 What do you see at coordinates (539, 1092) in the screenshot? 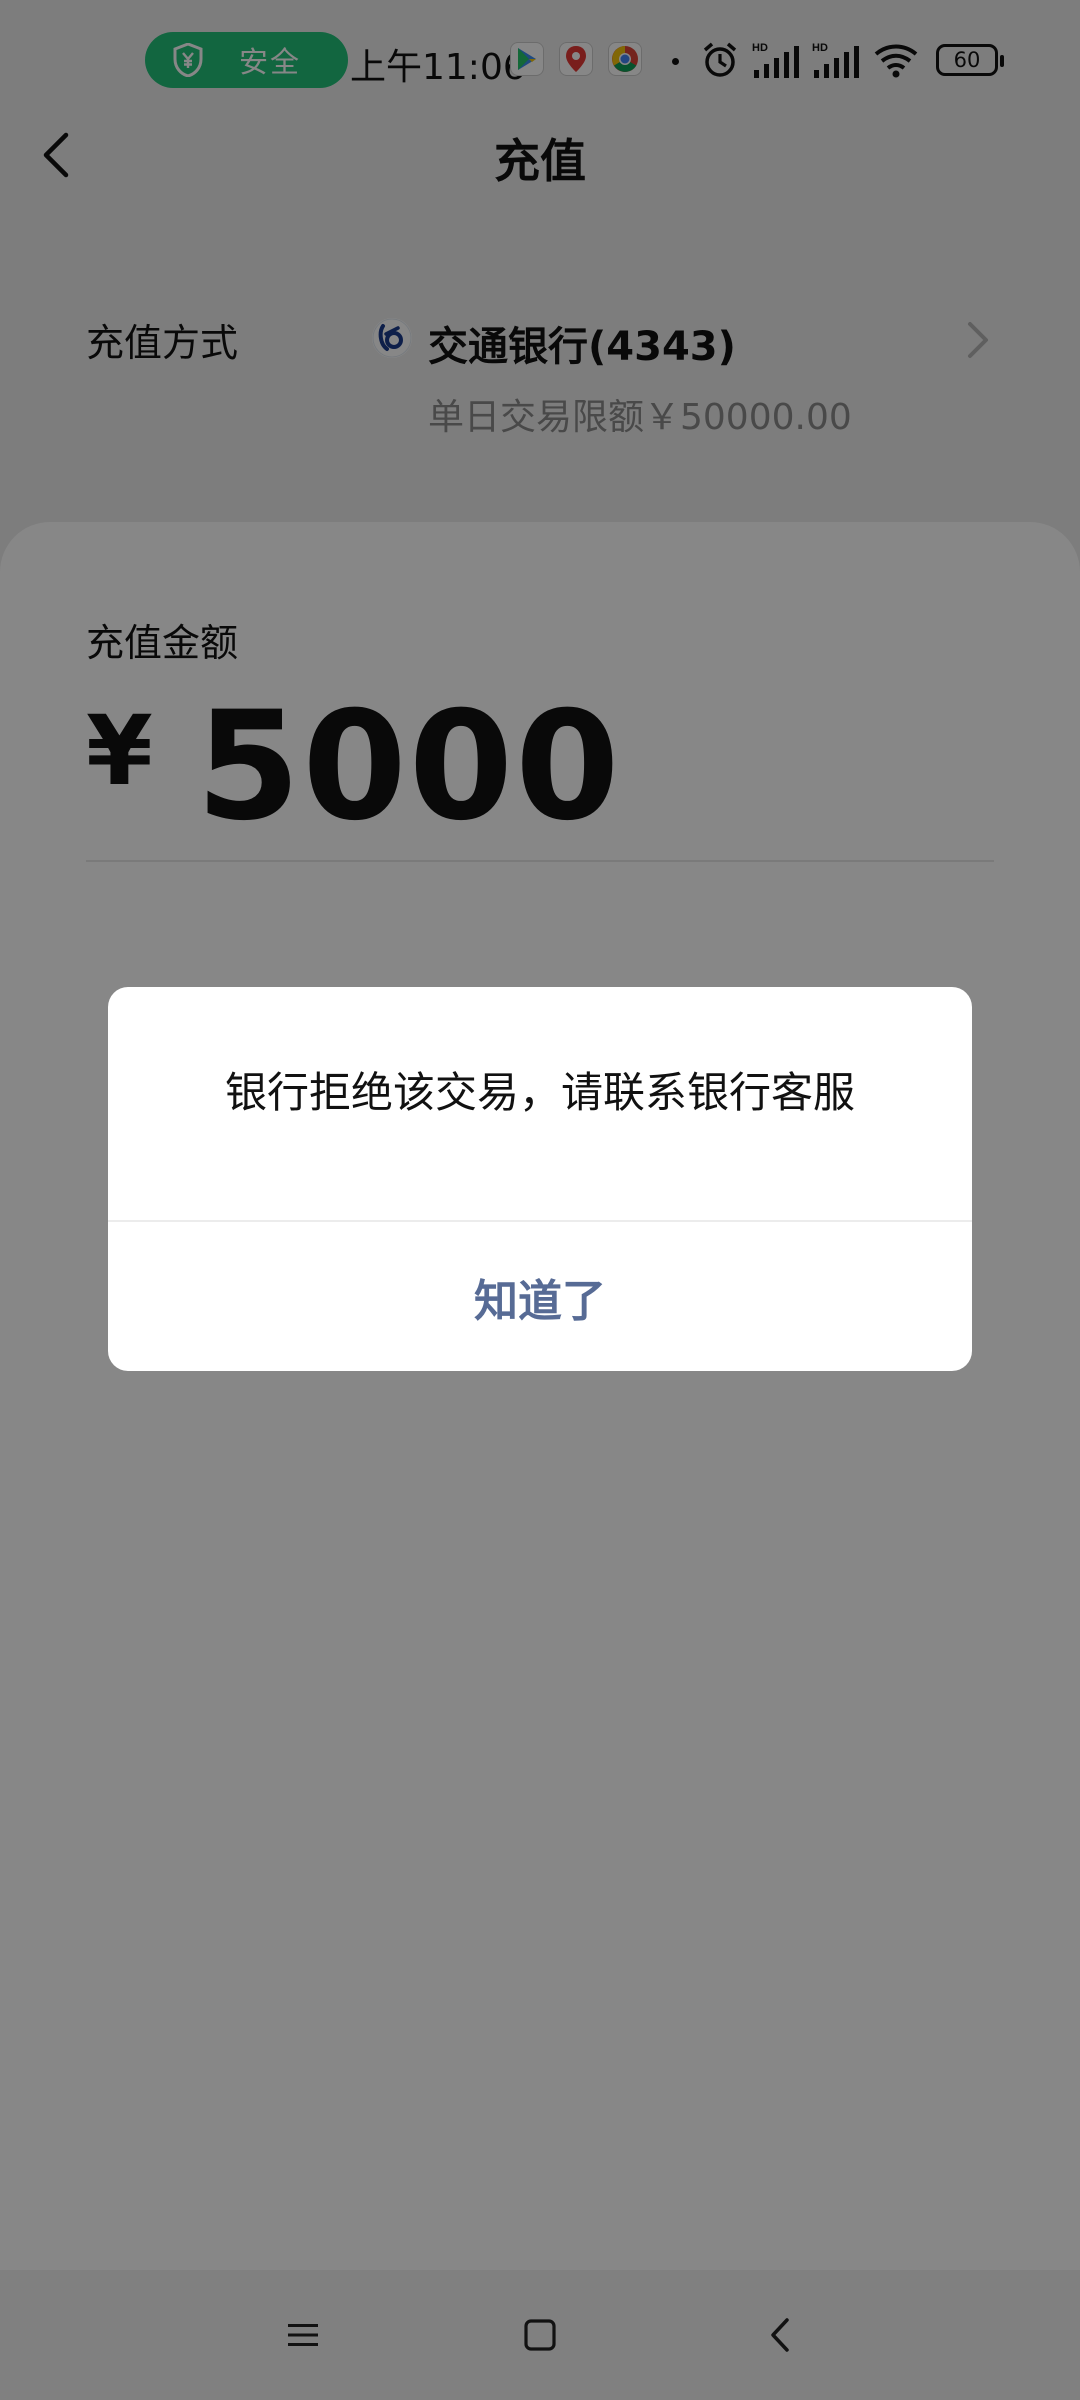
I see `dialog-message: 银行拒绝该交易，请联系银行客服` at bounding box center [539, 1092].